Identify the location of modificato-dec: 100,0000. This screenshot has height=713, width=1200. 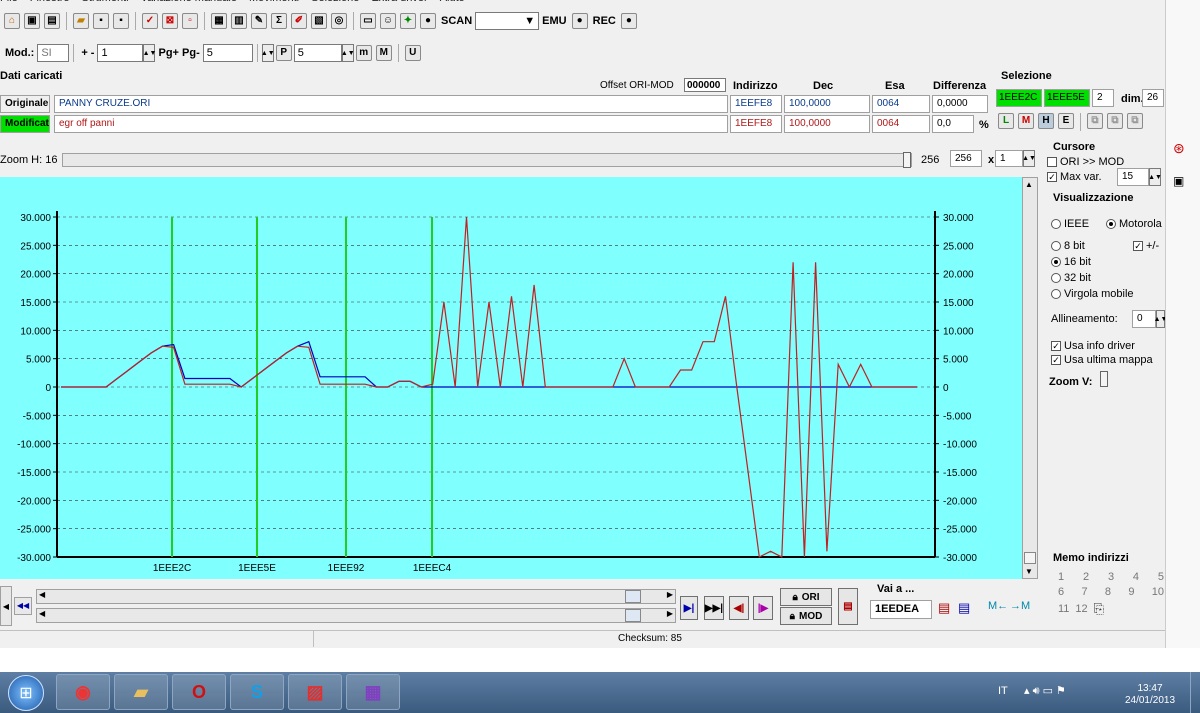
(827, 124).